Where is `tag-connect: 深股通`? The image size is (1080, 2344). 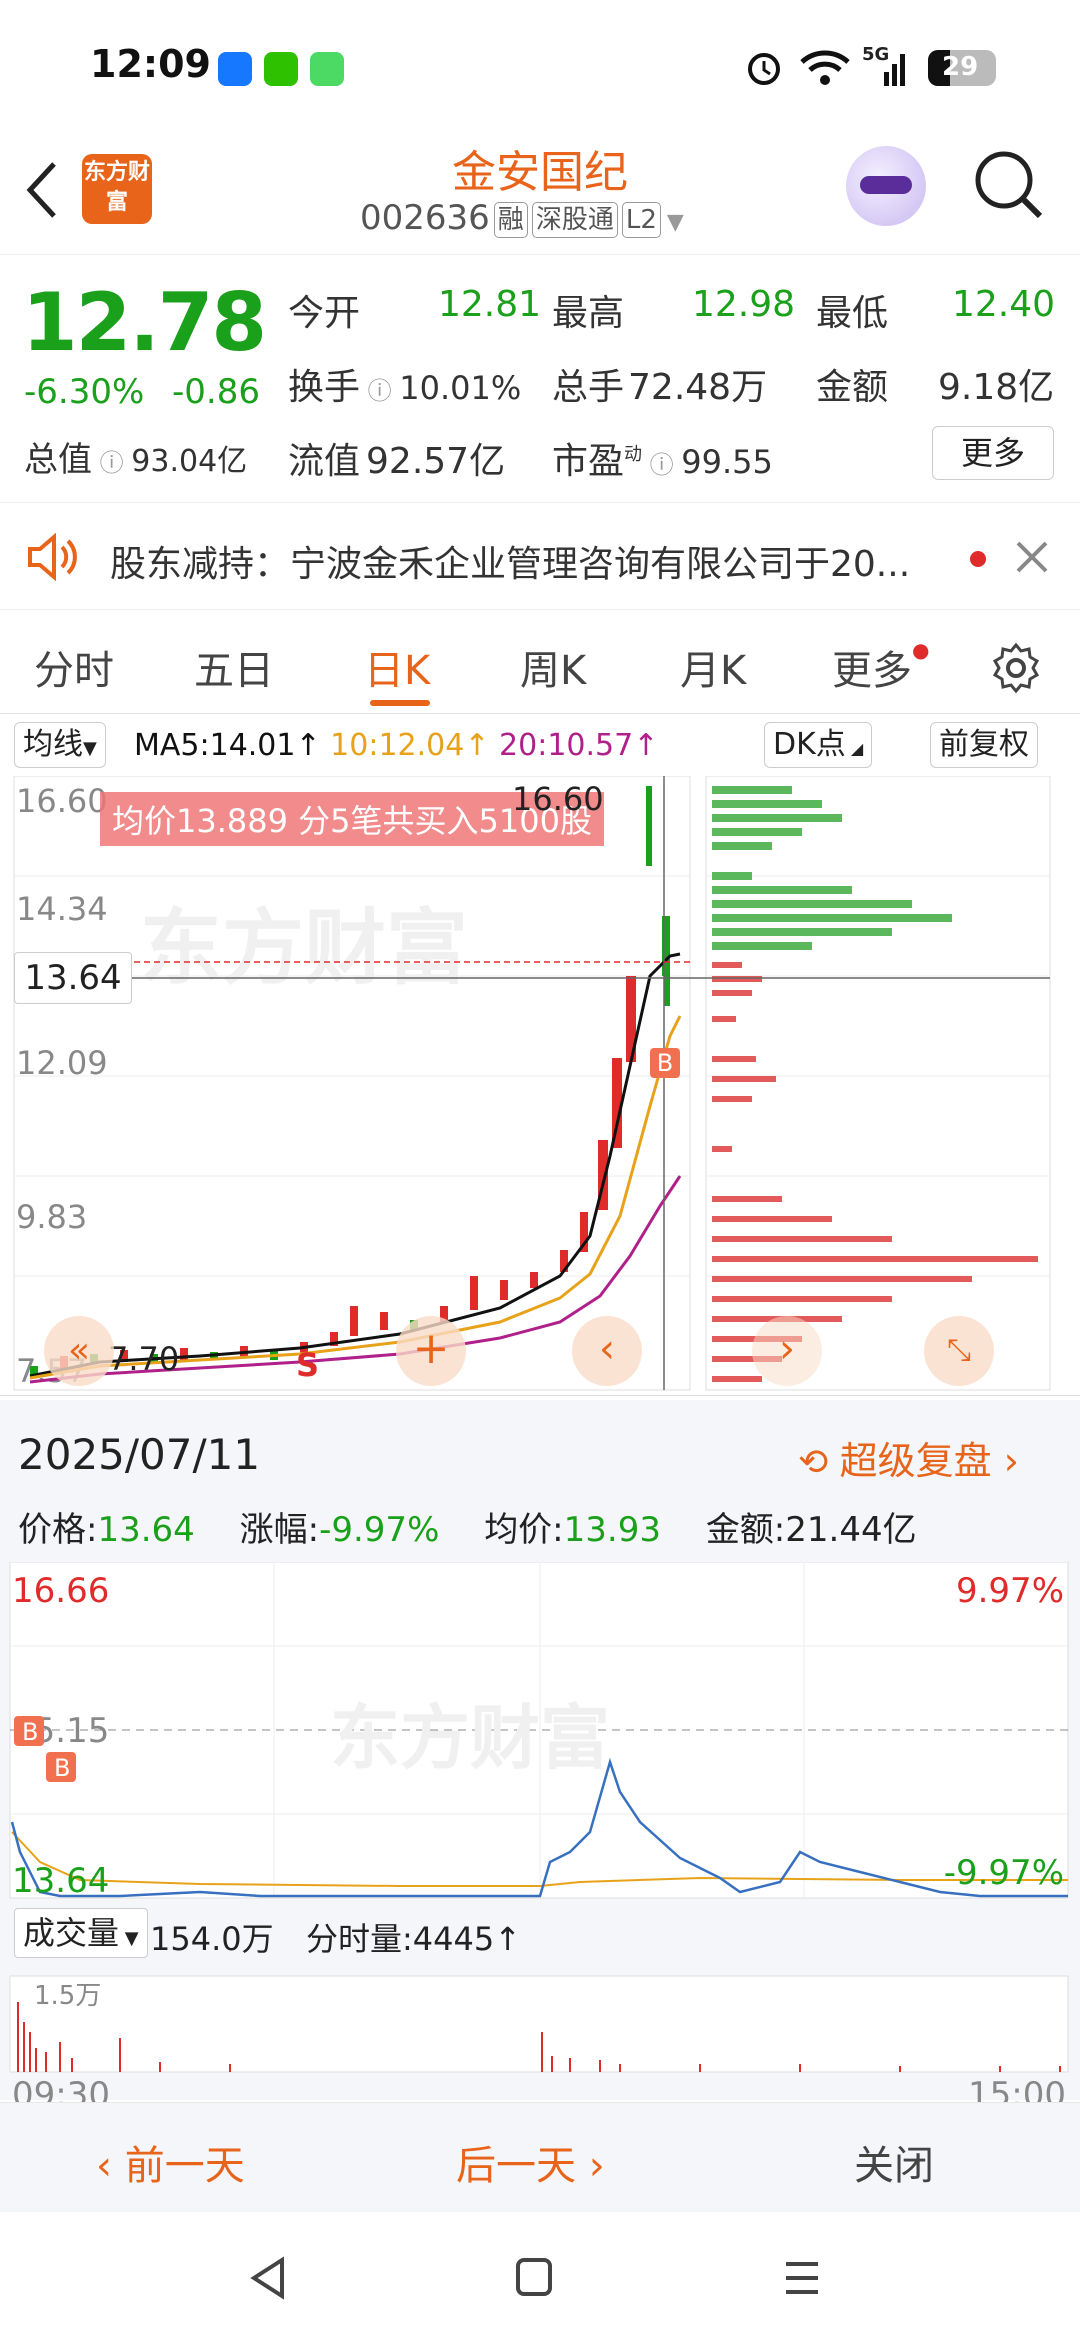
tag-connect: 深股通 is located at coordinates (574, 219).